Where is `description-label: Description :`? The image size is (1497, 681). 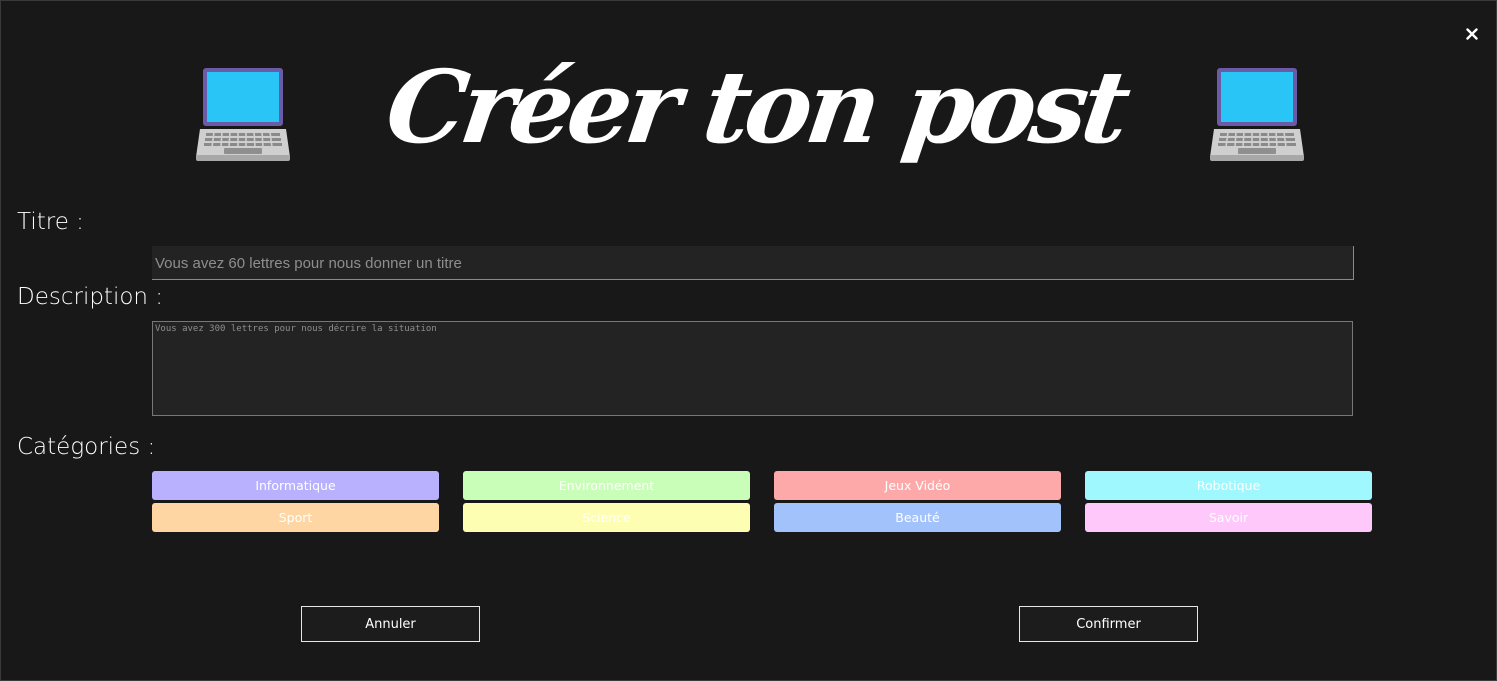 description-label: Description : is located at coordinates (90, 297).